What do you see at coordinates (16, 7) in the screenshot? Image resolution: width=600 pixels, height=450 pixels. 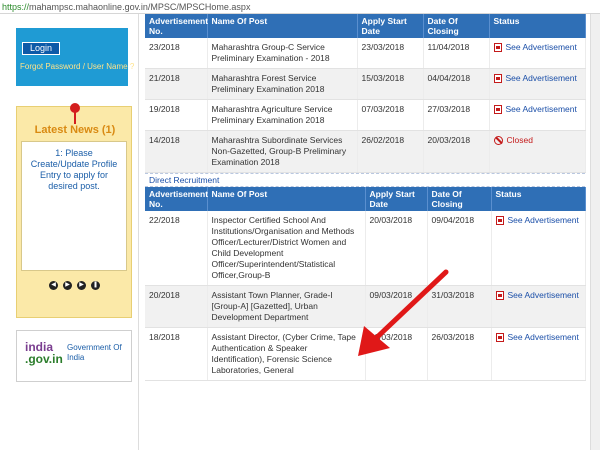 I see `url-scheme: https://` at bounding box center [16, 7].